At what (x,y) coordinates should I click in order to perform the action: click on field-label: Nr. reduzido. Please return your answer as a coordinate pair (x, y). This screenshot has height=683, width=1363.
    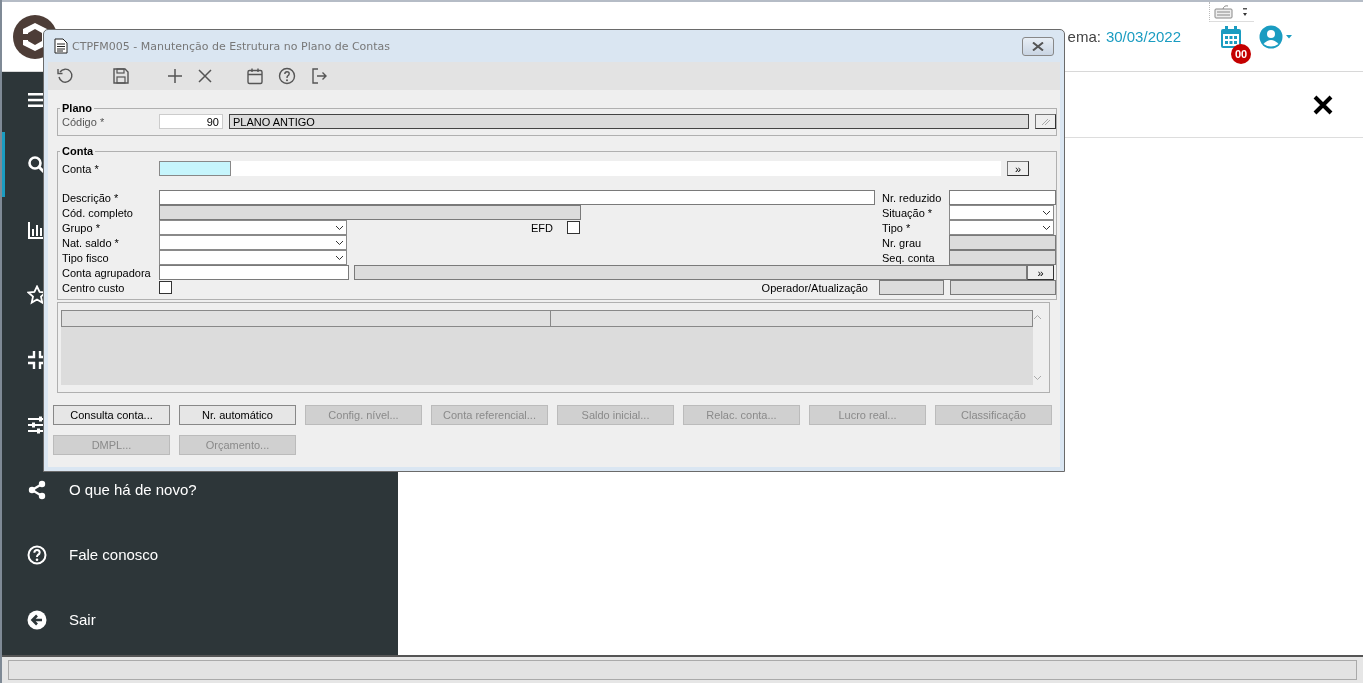
    Looking at the image, I should click on (912, 197).